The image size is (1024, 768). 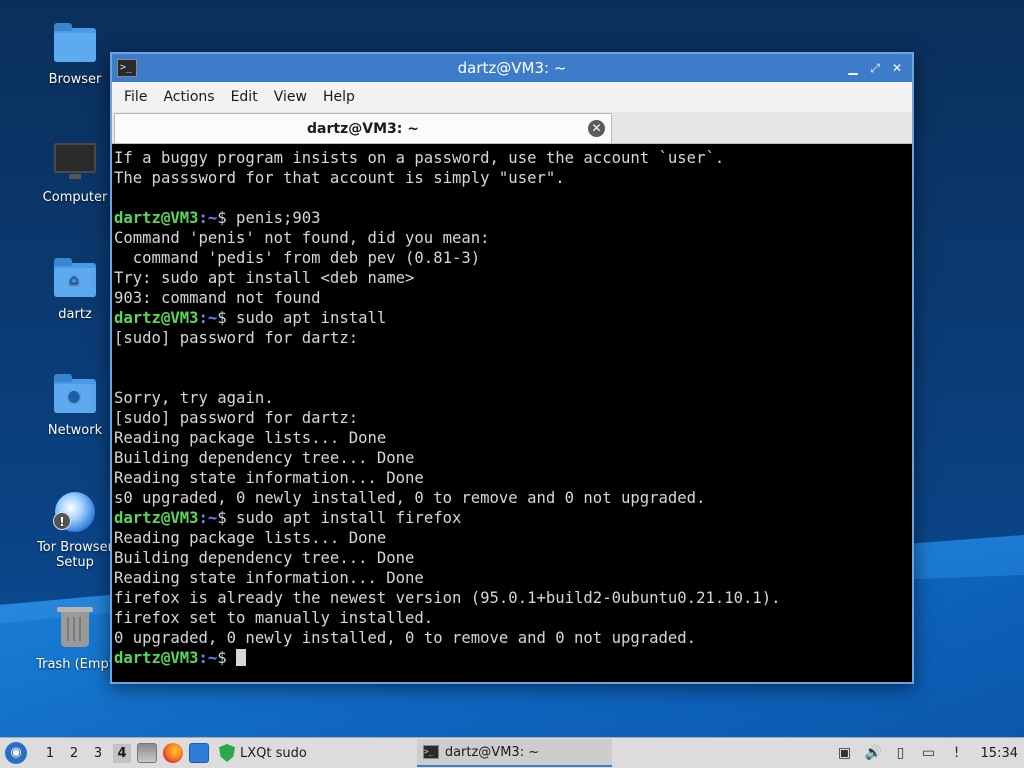 What do you see at coordinates (199, 753) in the screenshot?
I see `show-desktop-icon` at bounding box center [199, 753].